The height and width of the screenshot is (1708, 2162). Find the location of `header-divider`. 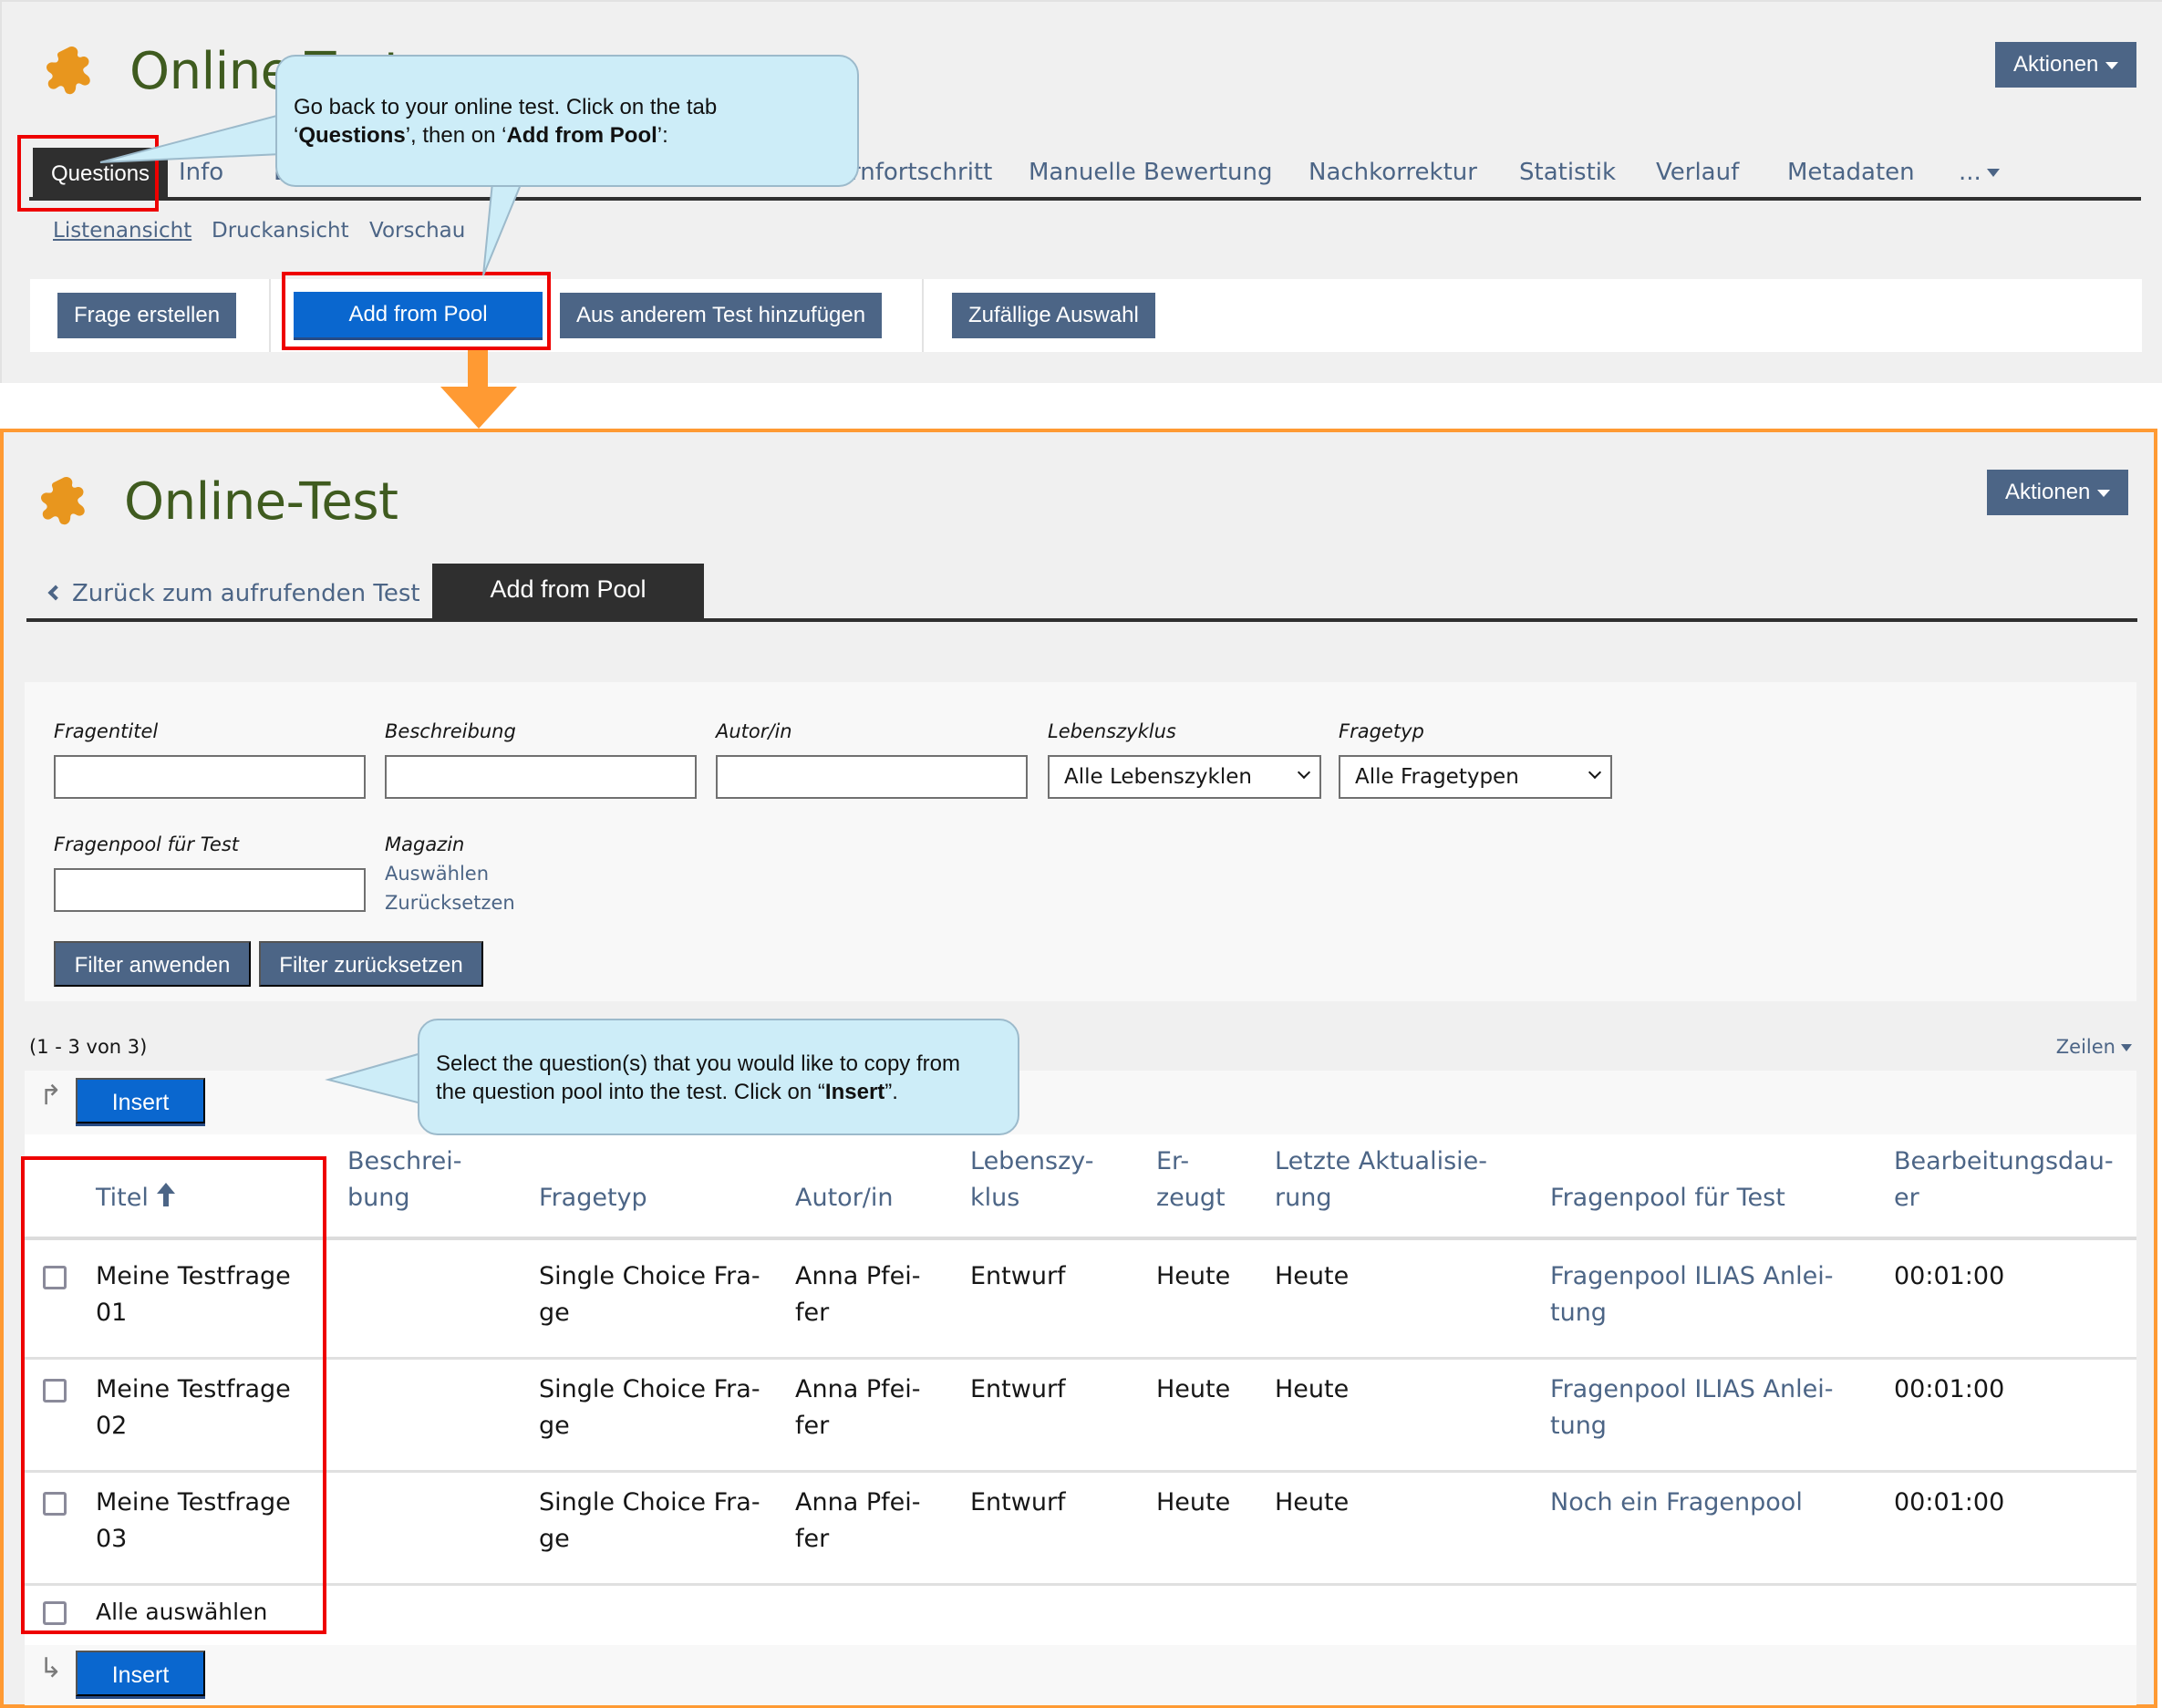

header-divider is located at coordinates (1081, 1238).